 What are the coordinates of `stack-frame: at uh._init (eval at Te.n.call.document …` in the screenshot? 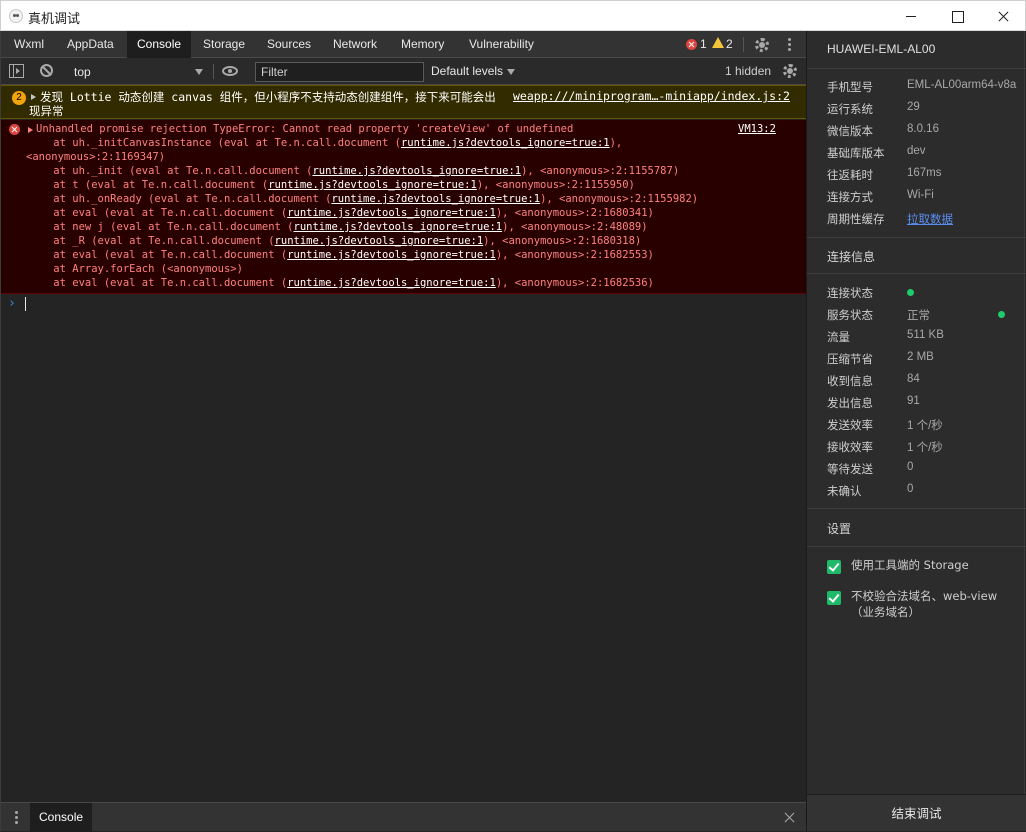 It's located at (353, 171).